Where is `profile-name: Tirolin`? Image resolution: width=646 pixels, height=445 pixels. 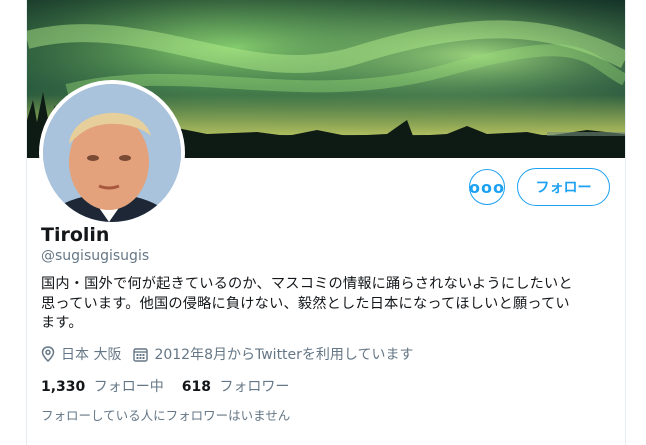
profile-name: Tirolin is located at coordinates (75, 235).